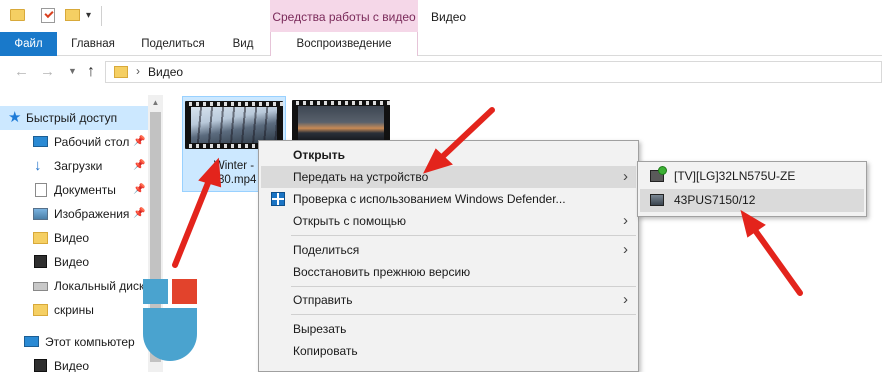 The image size is (882, 372). Describe the element at coordinates (173, 44) in the screenshot. I see `tab-share: Поделиться` at that location.